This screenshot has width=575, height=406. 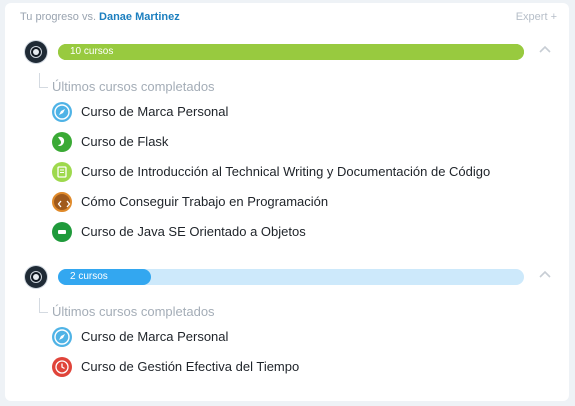 I want to click on java-icon, so click(x=62, y=232).